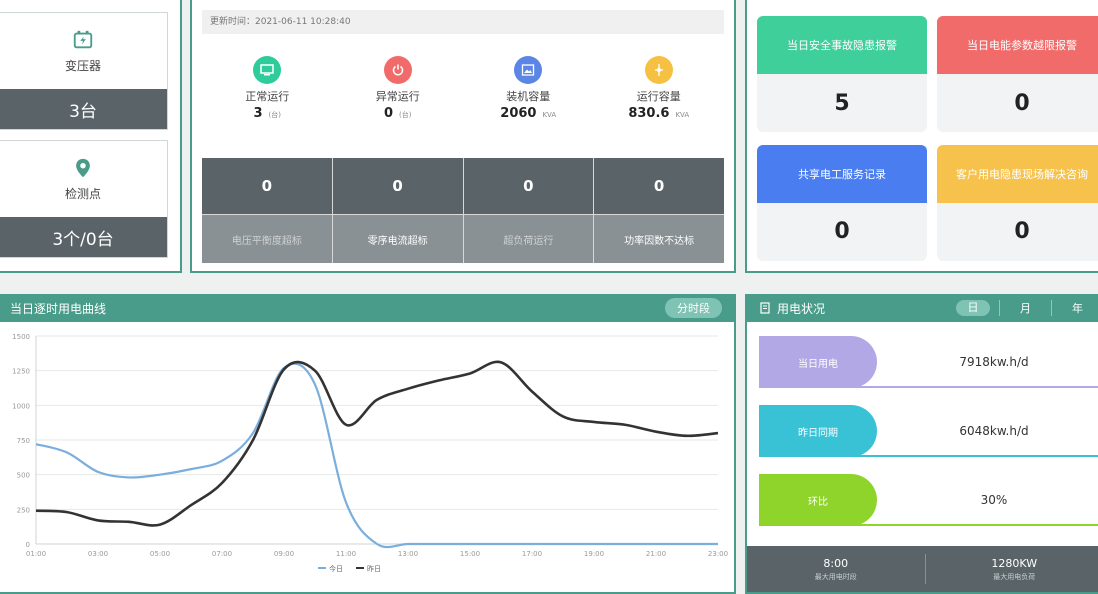 This screenshot has width=1098, height=594. Describe the element at coordinates (21, 337) in the screenshot. I see `y-tick-label: 1500` at that location.